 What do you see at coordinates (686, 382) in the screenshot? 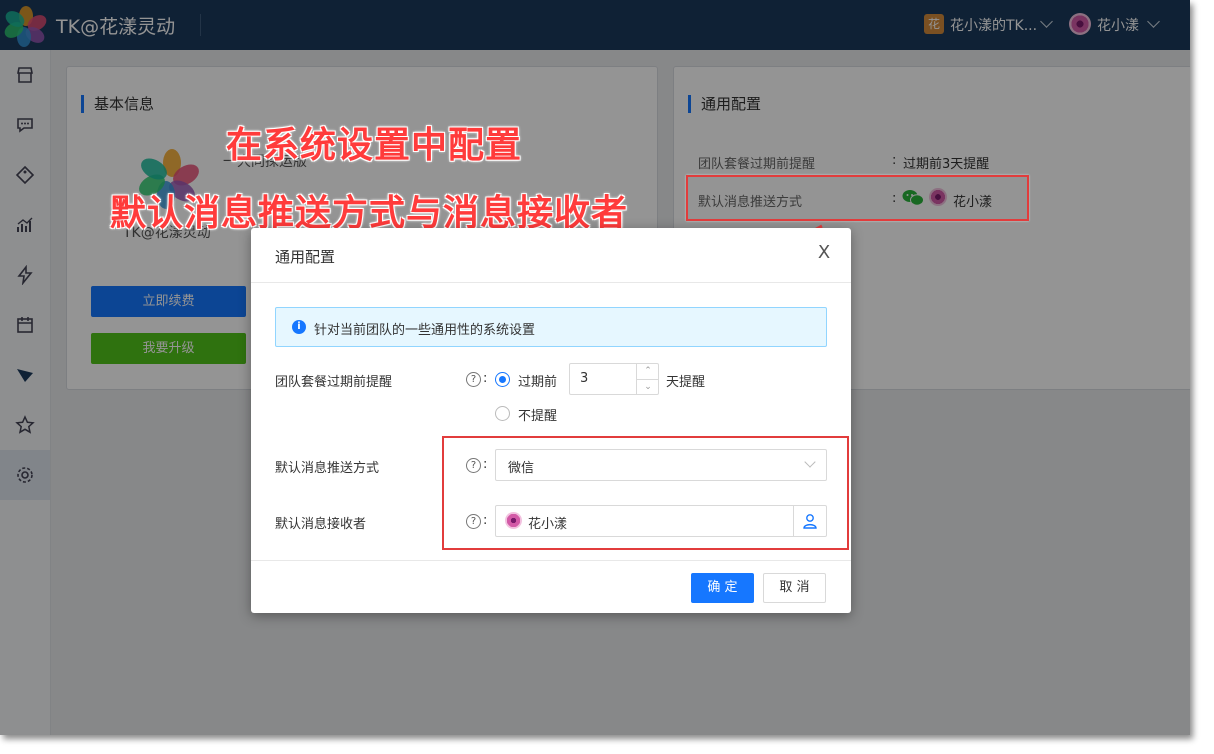
I see `days-suffix: 天提醒` at bounding box center [686, 382].